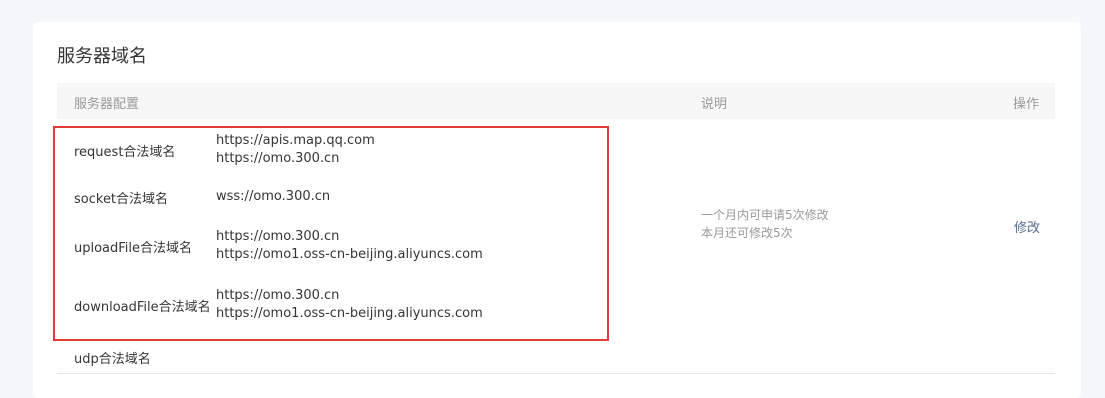 This screenshot has width=1105, height=398. What do you see at coordinates (125, 152) in the screenshot?
I see `row-name-request: request合法域名` at bounding box center [125, 152].